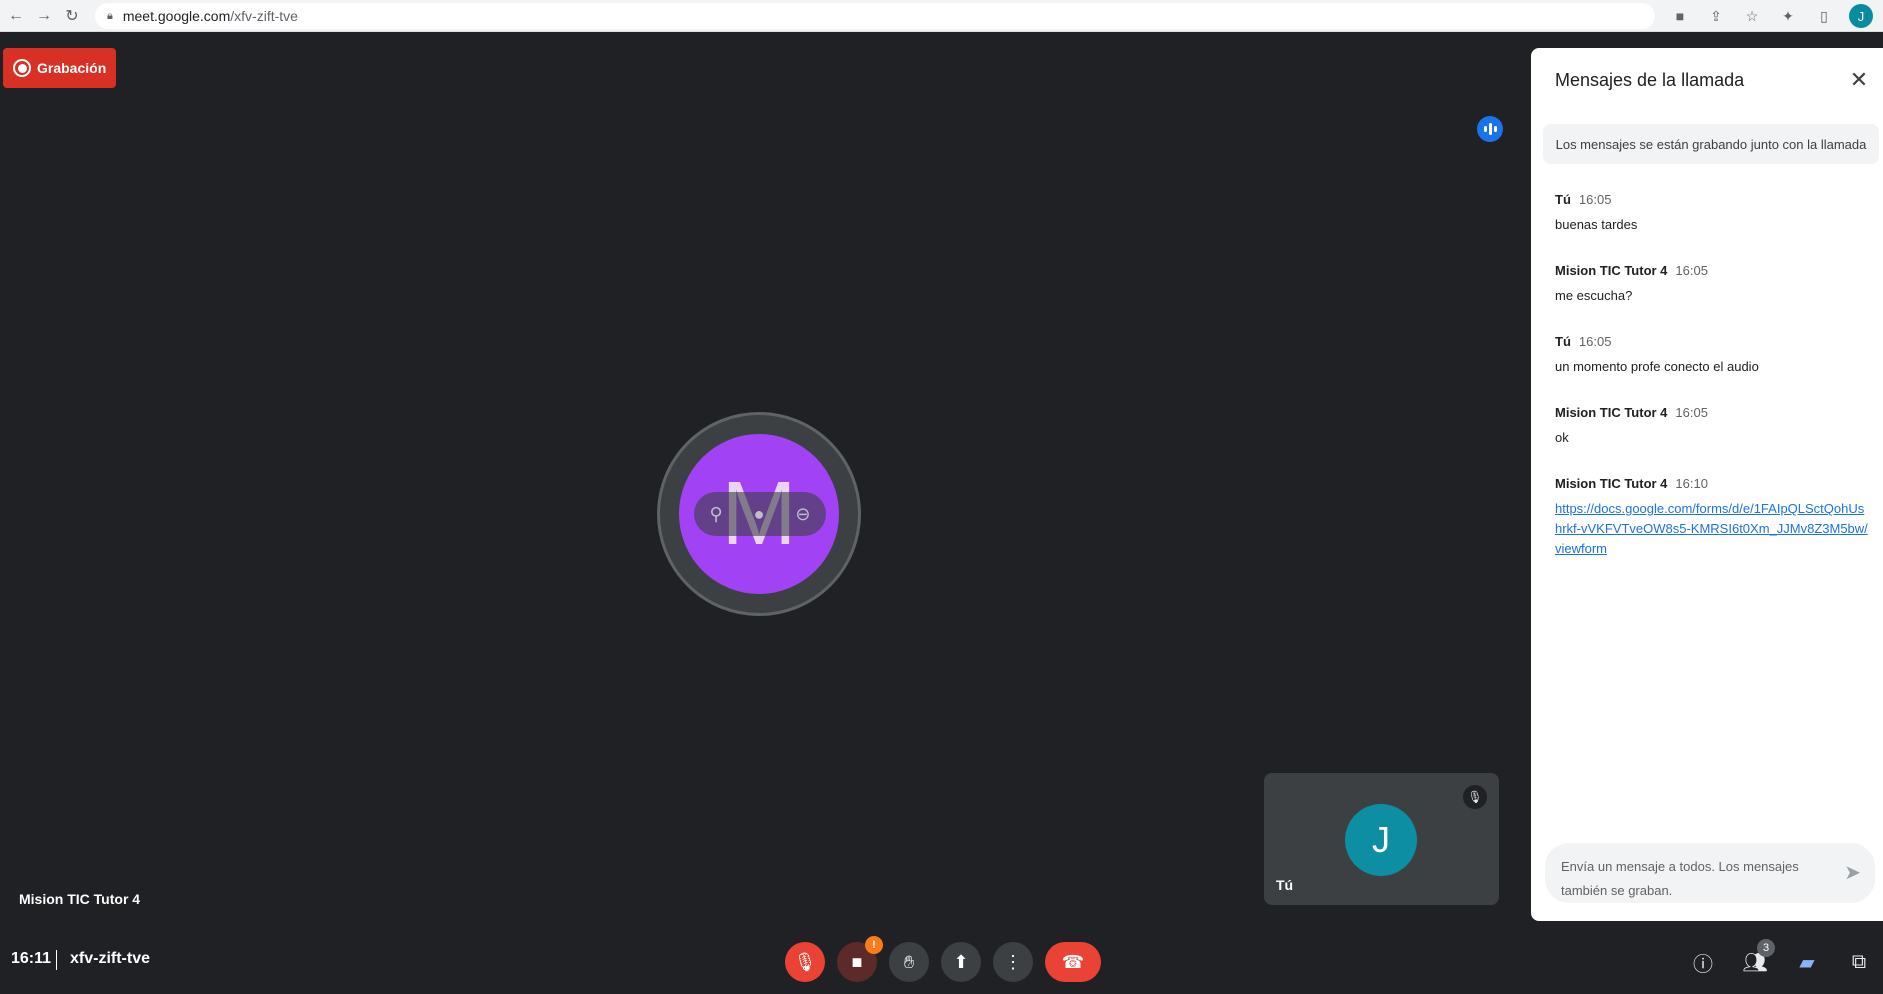 The height and width of the screenshot is (994, 1883). I want to click on activities-button: ⧉, so click(1859, 962).